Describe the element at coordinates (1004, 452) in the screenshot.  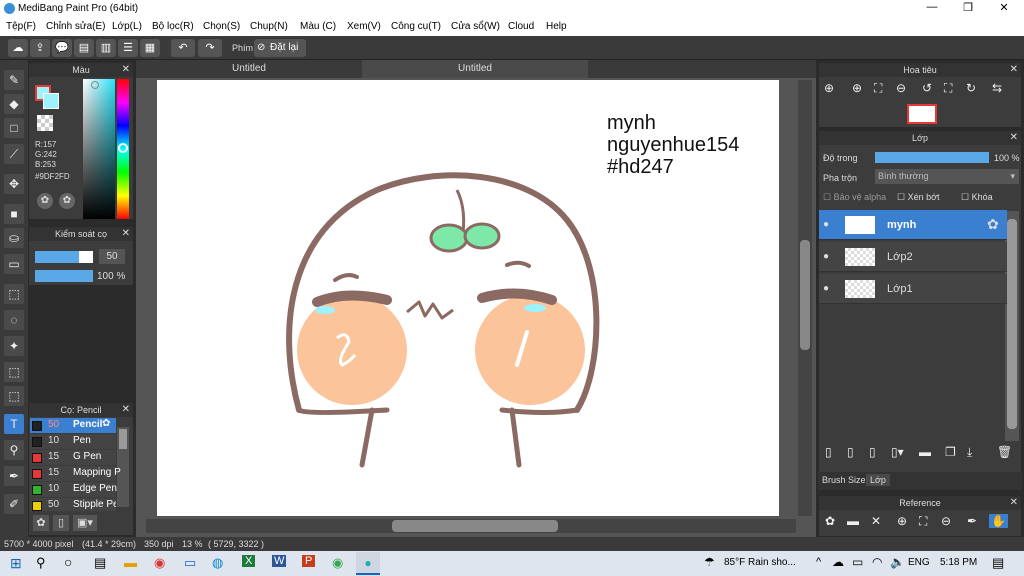
I see `trash-icon: 🗑` at that location.